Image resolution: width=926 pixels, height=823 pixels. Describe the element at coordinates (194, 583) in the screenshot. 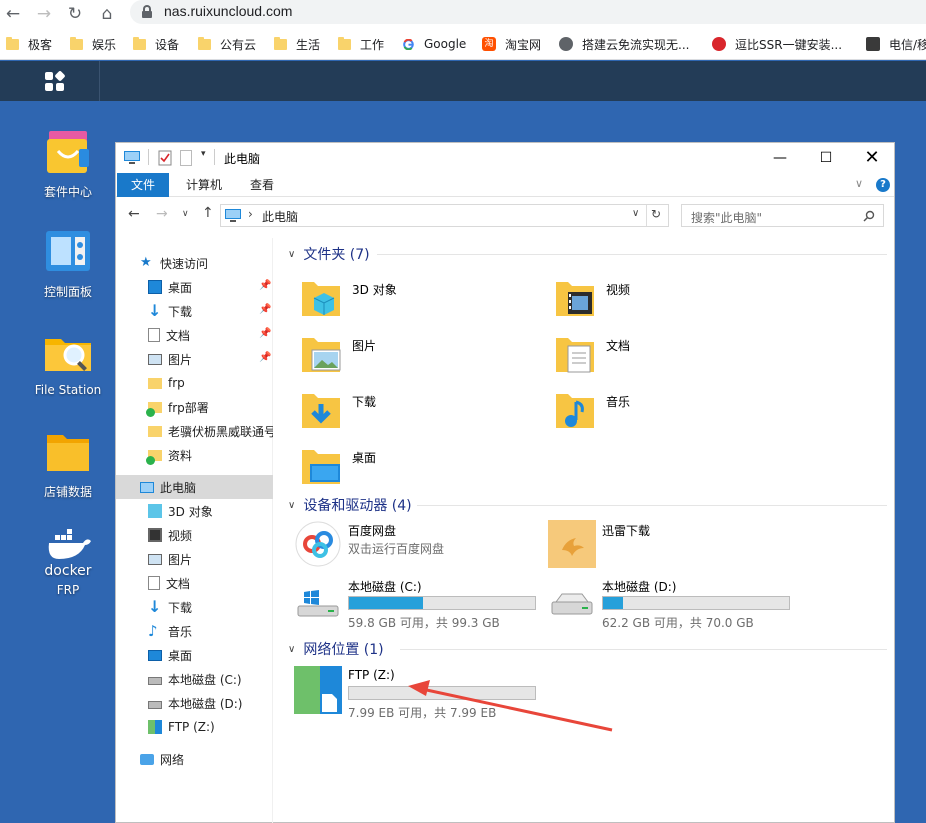

I see `nav-item-documents-pc: 文档` at that location.